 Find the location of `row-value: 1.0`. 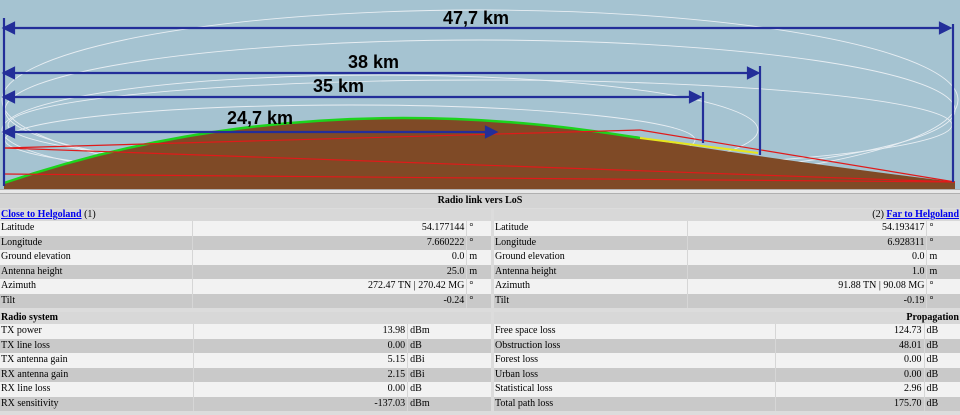

row-value: 1.0 is located at coordinates (808, 271).